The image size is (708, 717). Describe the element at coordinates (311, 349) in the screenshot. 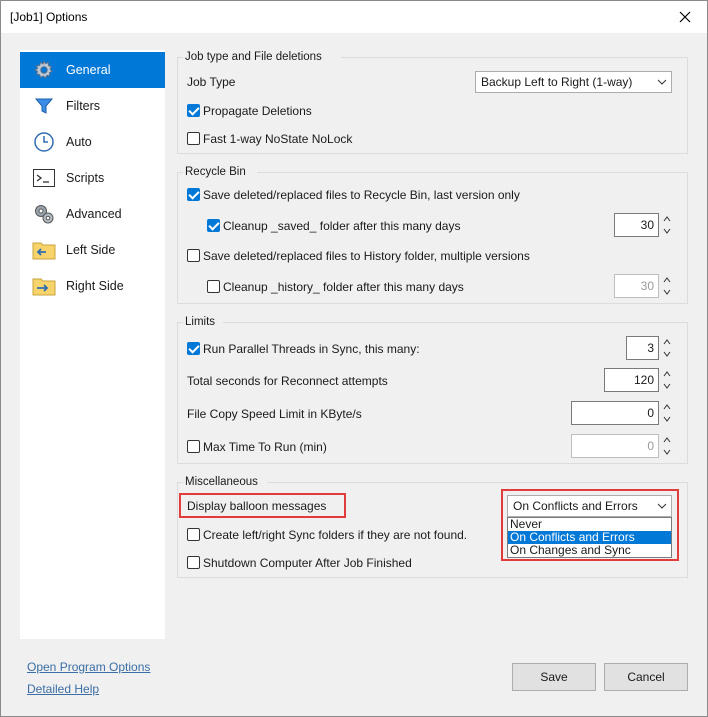

I see `parallel-threads-label: Run Parallel Threads in Sync, this many:` at that location.